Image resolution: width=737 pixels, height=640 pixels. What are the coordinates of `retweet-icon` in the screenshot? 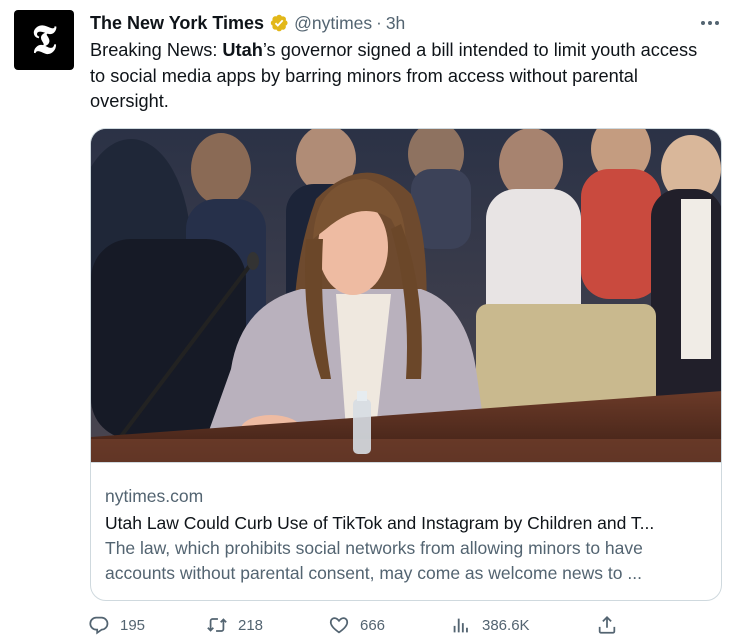 It's located at (217, 625).